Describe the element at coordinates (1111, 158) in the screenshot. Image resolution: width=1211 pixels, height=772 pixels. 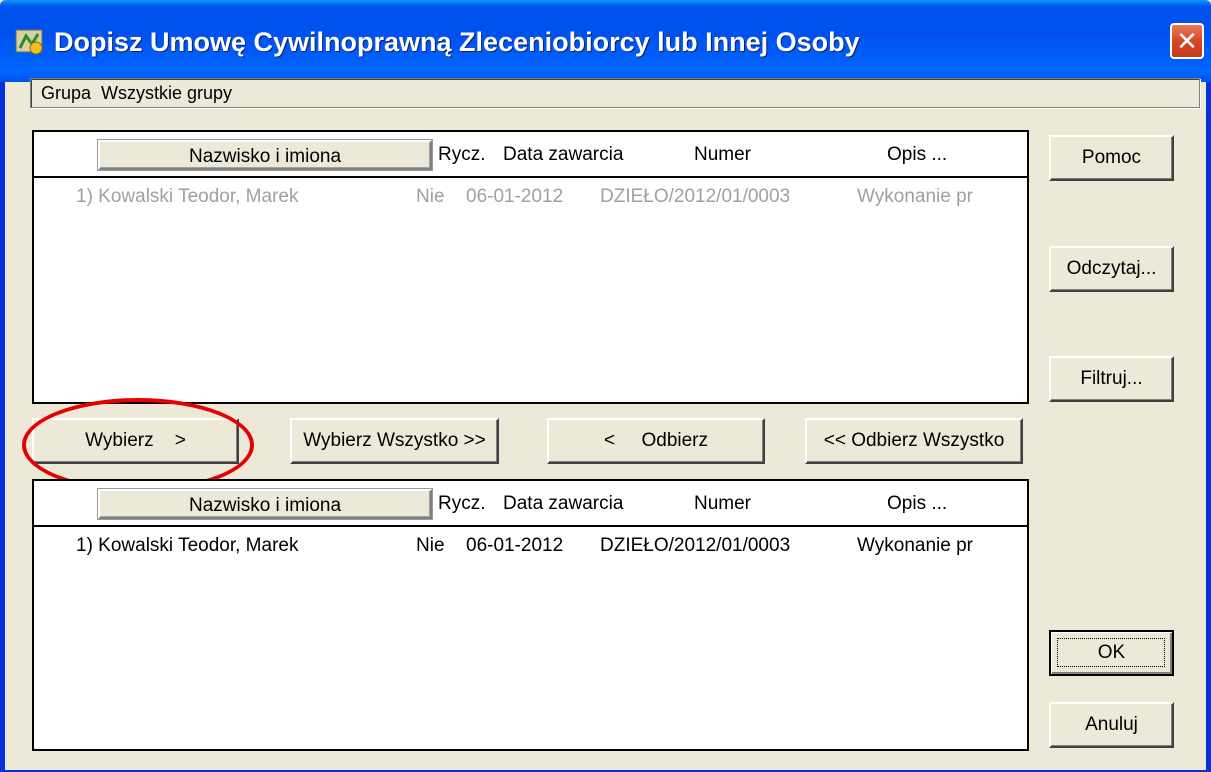
I see `help-button: Pomoc` at that location.